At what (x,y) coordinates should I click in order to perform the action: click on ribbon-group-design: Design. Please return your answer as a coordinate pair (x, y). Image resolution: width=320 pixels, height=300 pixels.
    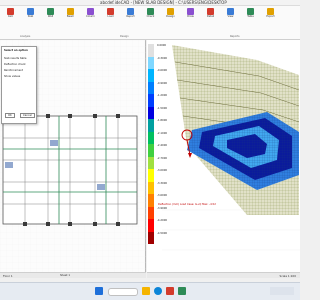
    Looking at the image, I should click on (124, 36).